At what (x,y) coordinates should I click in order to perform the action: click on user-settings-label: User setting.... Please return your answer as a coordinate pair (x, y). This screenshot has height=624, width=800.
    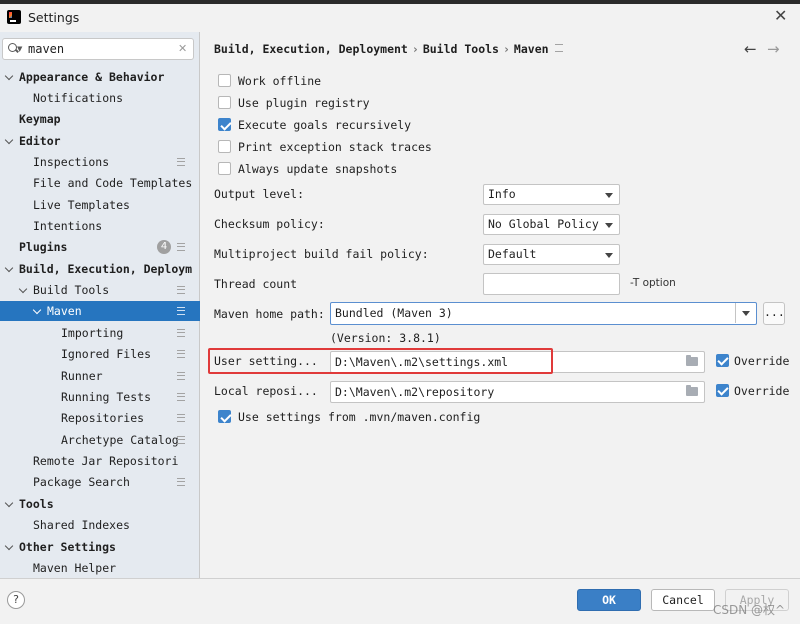
    Looking at the image, I should click on (266, 361).